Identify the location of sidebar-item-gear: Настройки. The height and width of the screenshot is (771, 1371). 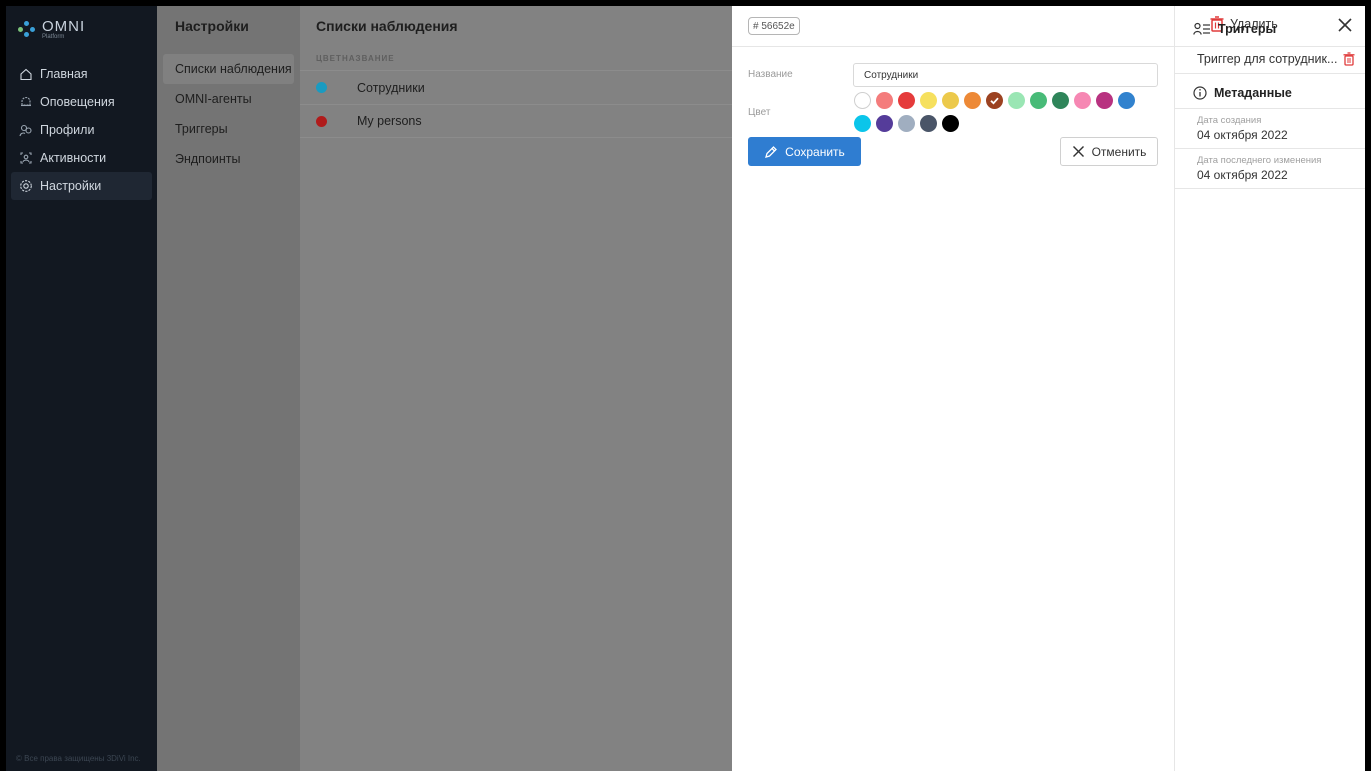
(81, 186).